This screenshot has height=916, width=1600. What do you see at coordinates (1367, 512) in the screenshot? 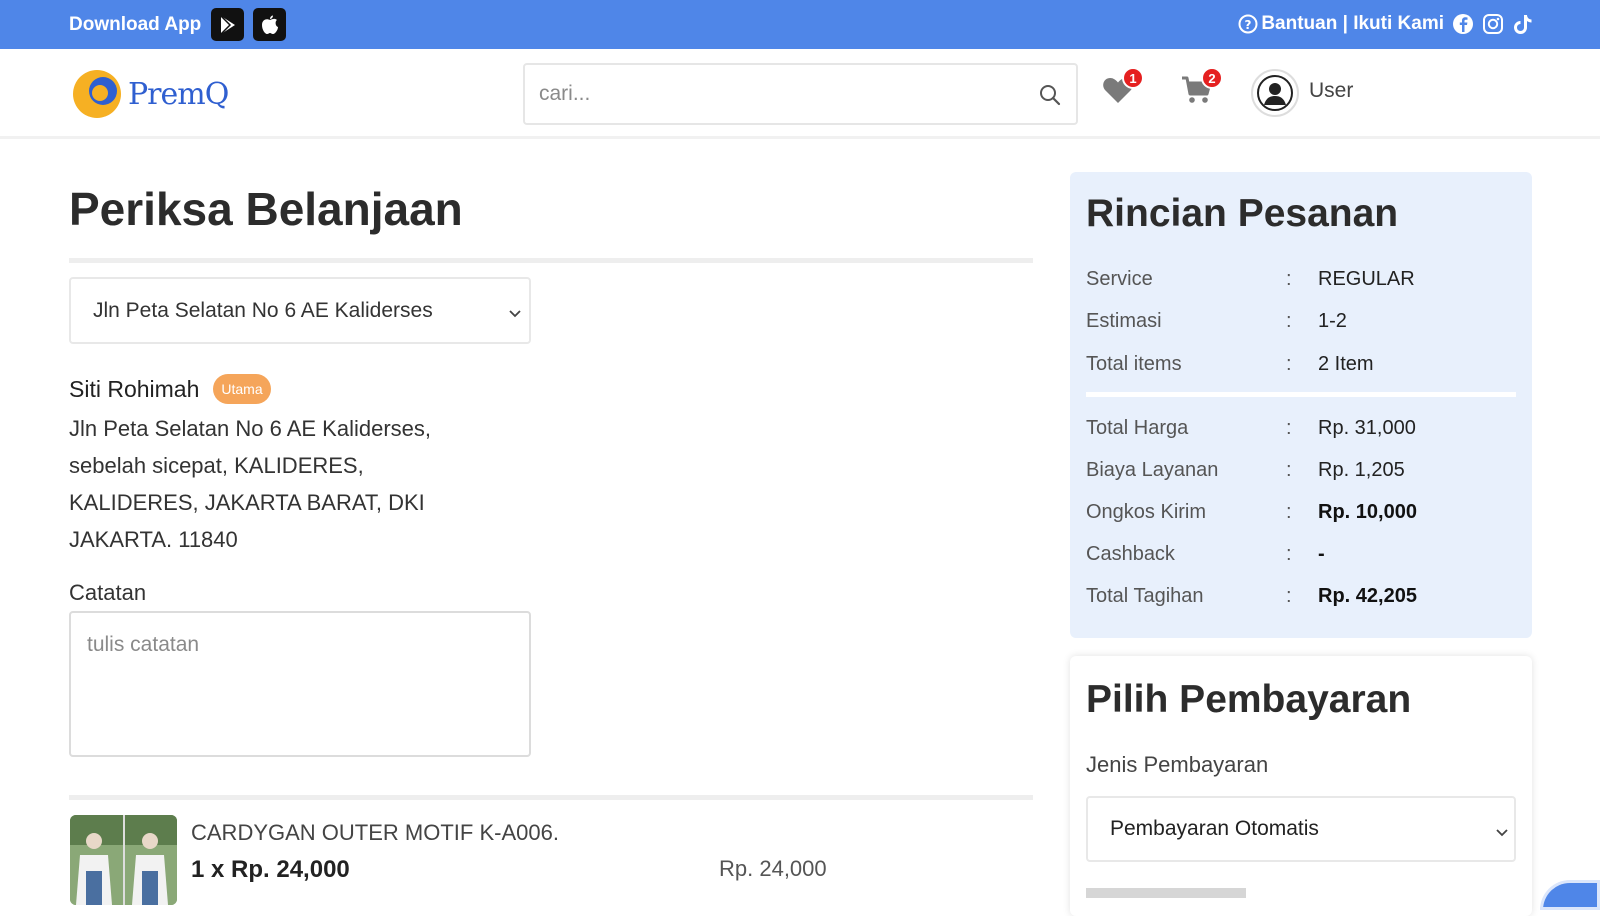
I see `summary-value: Rp. 10,000` at bounding box center [1367, 512].